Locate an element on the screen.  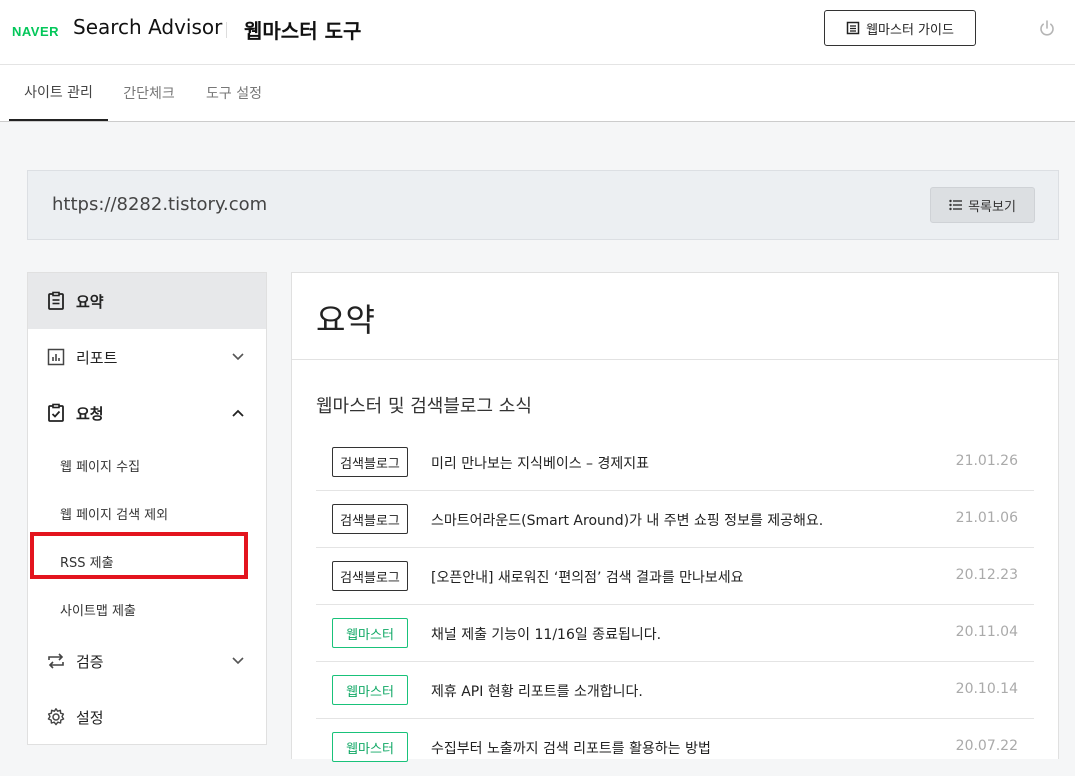
news-heading: 웹마스터 및 검색블로그 소식 is located at coordinates (424, 406).